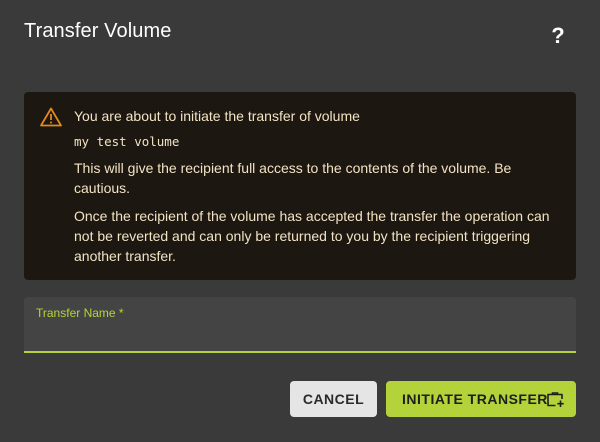  Describe the element at coordinates (301, 335) in the screenshot. I see `transfer-name-input` at that location.